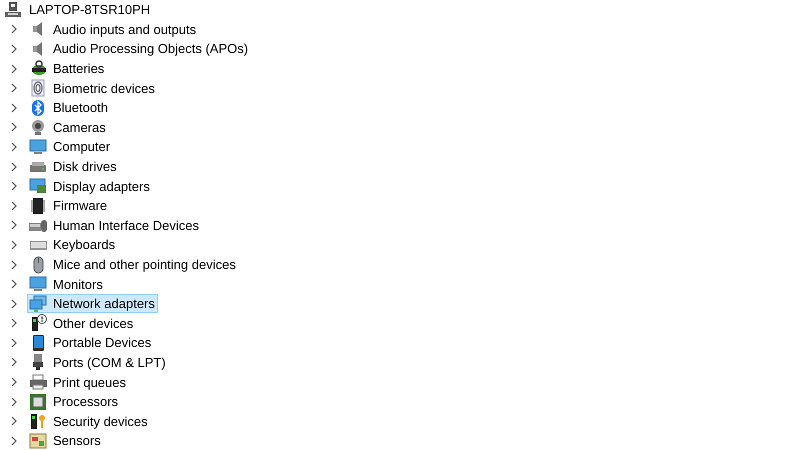 The height and width of the screenshot is (450, 800). I want to click on fingerprint-icon, so click(38, 88).